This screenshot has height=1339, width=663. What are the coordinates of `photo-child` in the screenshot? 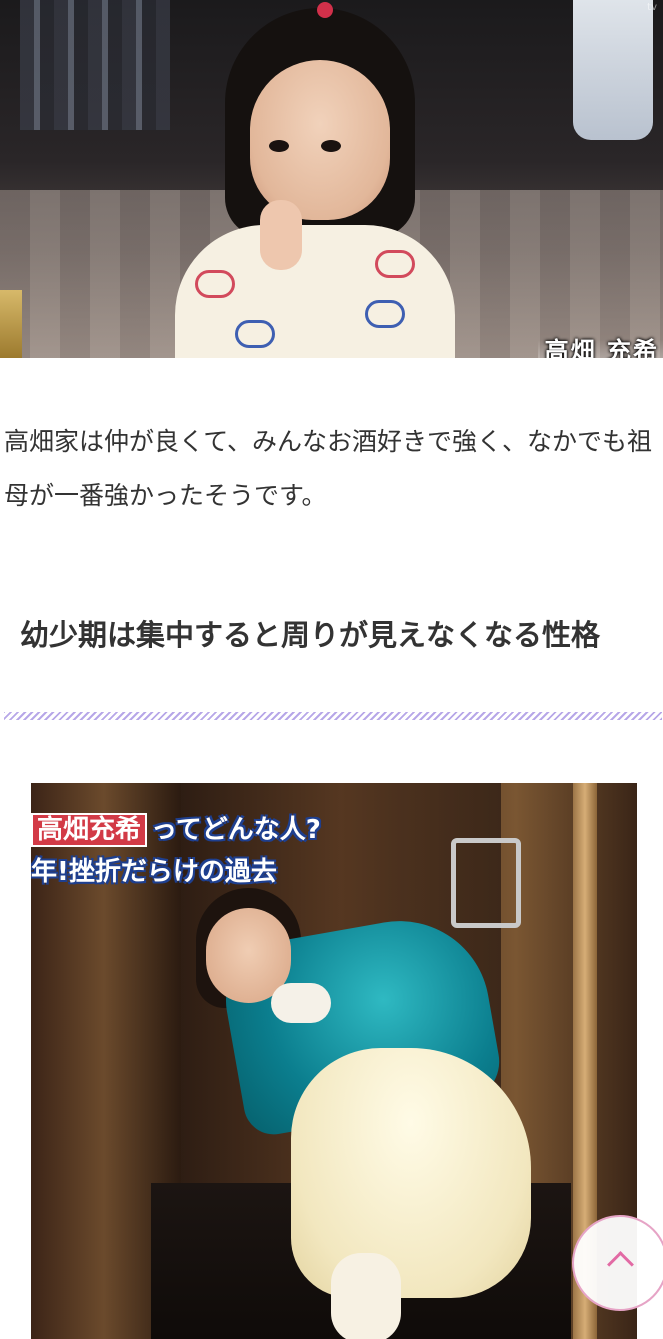 It's located at (315, 179).